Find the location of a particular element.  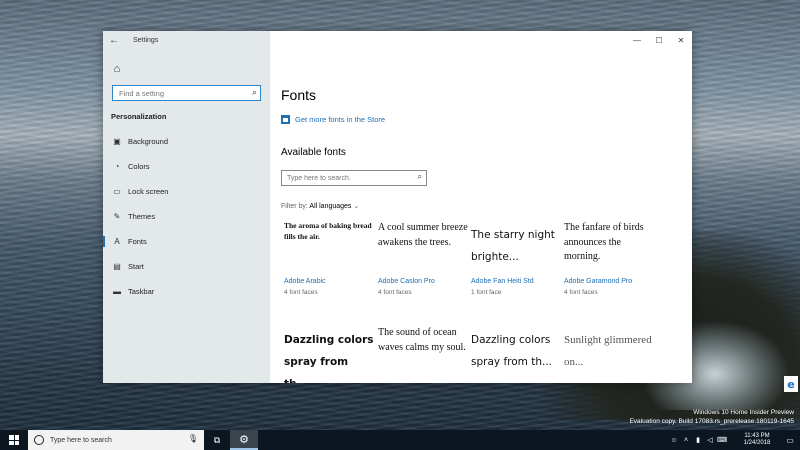

start-icon: ▤ is located at coordinates (117, 266).